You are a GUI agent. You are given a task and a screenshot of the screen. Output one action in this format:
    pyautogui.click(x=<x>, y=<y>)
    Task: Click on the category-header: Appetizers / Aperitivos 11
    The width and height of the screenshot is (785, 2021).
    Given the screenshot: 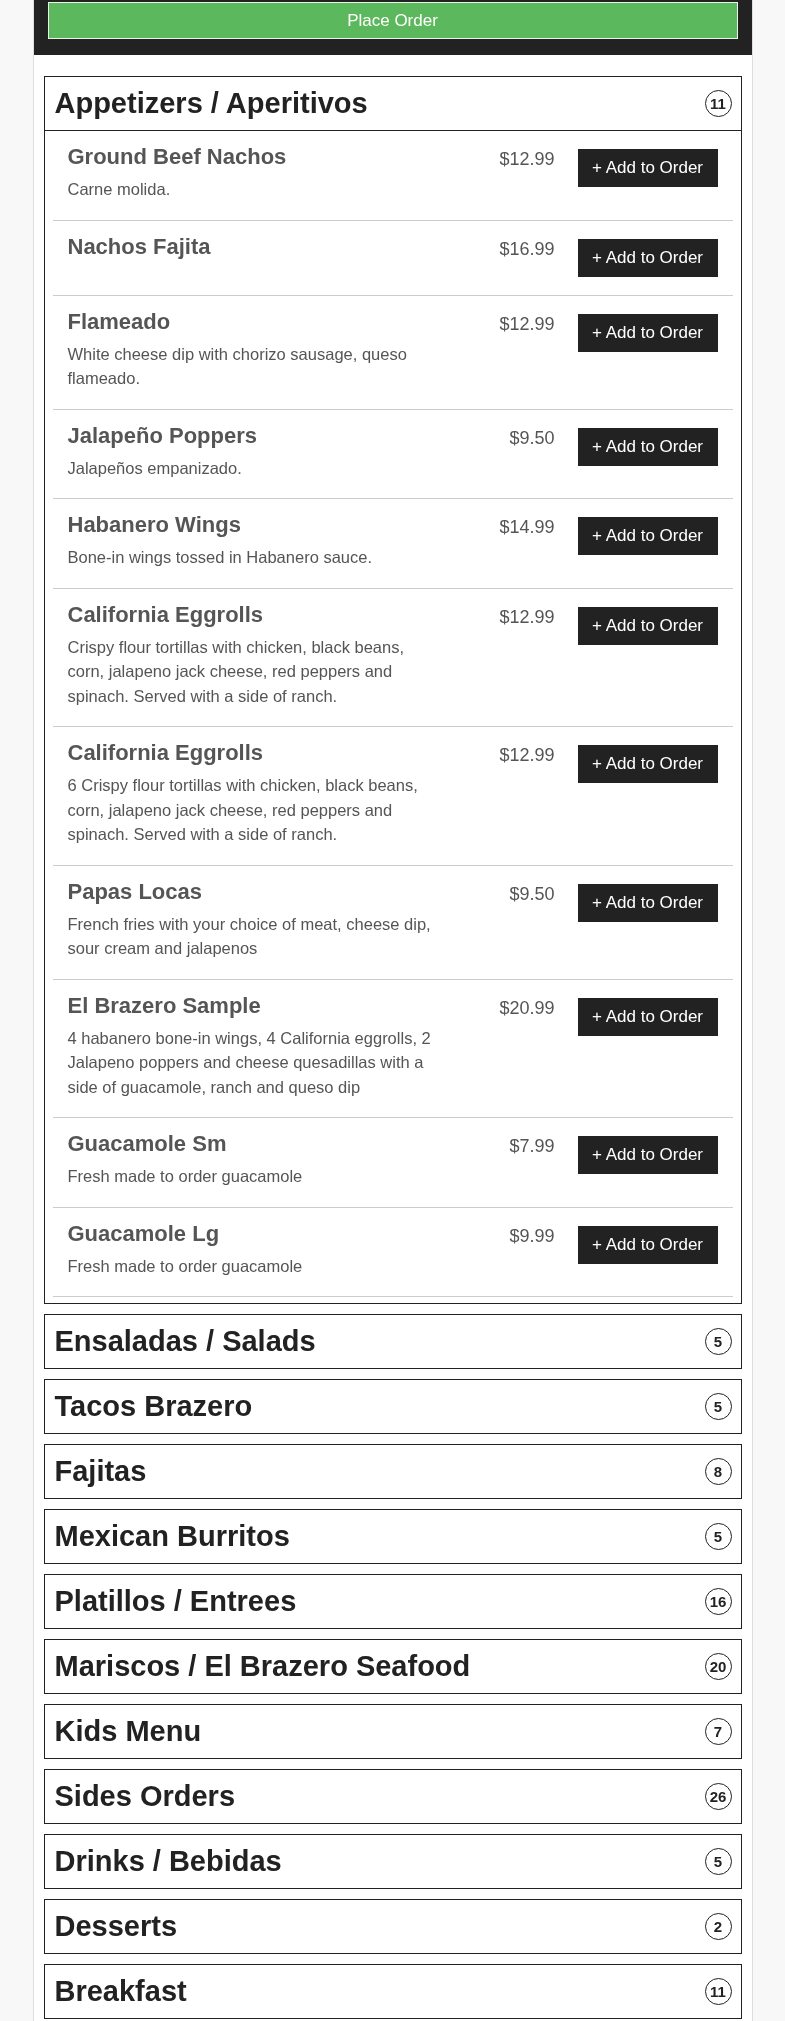 What is the action you would take?
    pyautogui.click(x=392, y=104)
    